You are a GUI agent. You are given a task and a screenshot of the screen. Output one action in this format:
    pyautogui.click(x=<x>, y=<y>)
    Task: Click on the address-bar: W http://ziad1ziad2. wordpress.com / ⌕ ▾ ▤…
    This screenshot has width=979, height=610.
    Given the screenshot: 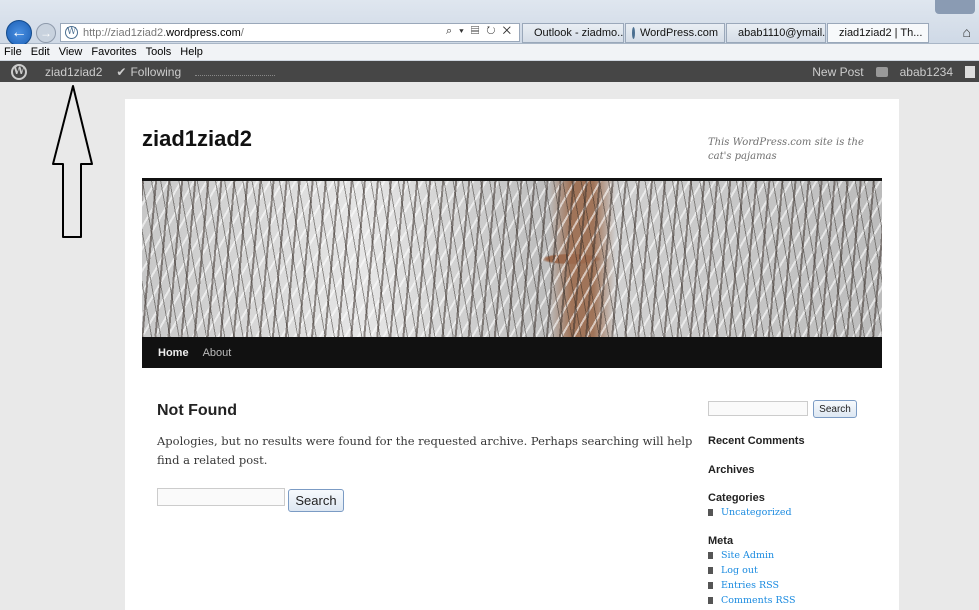 What is the action you would take?
    pyautogui.click(x=290, y=32)
    